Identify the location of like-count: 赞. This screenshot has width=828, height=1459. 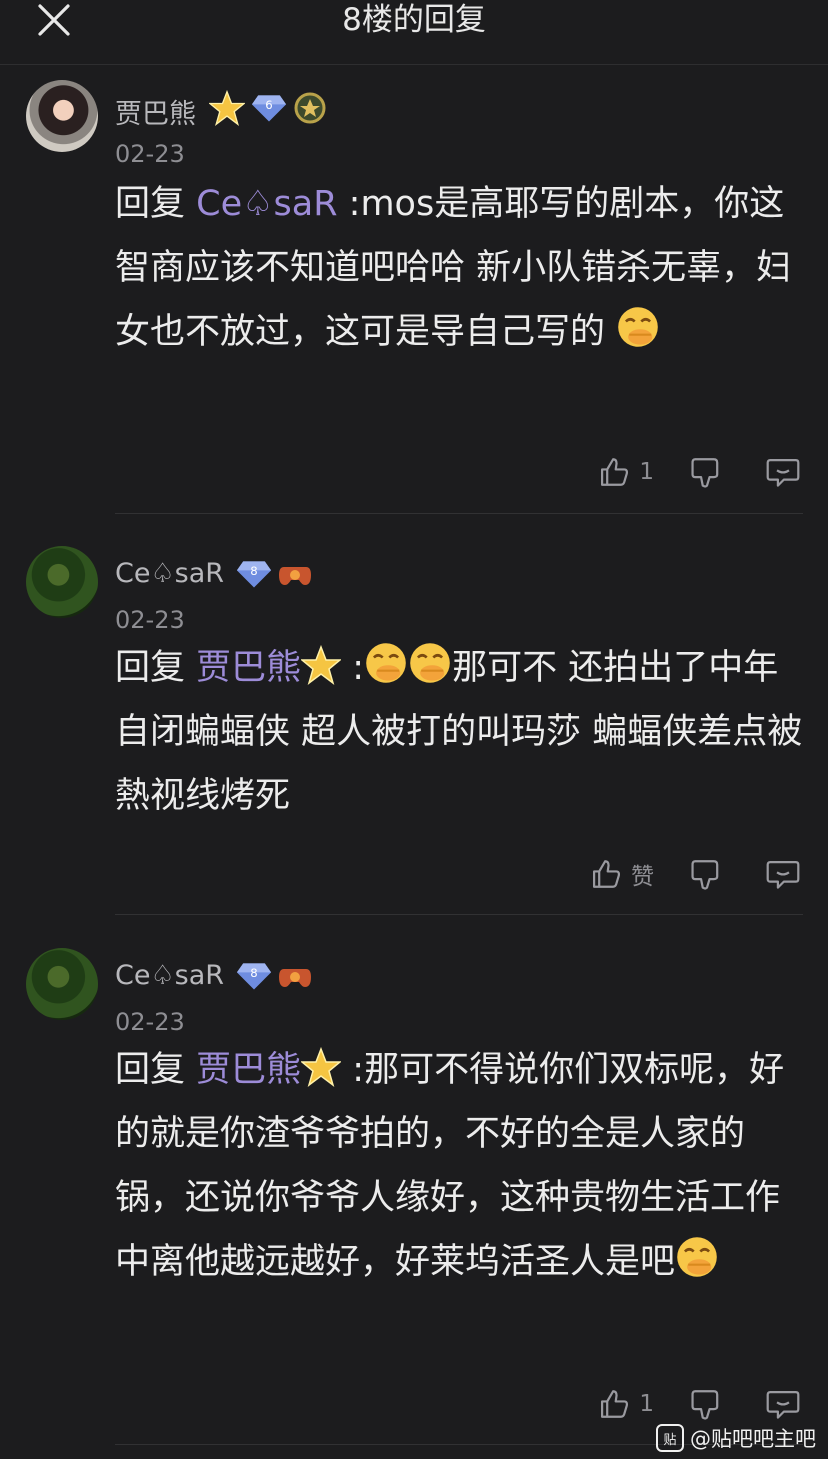
(642, 877).